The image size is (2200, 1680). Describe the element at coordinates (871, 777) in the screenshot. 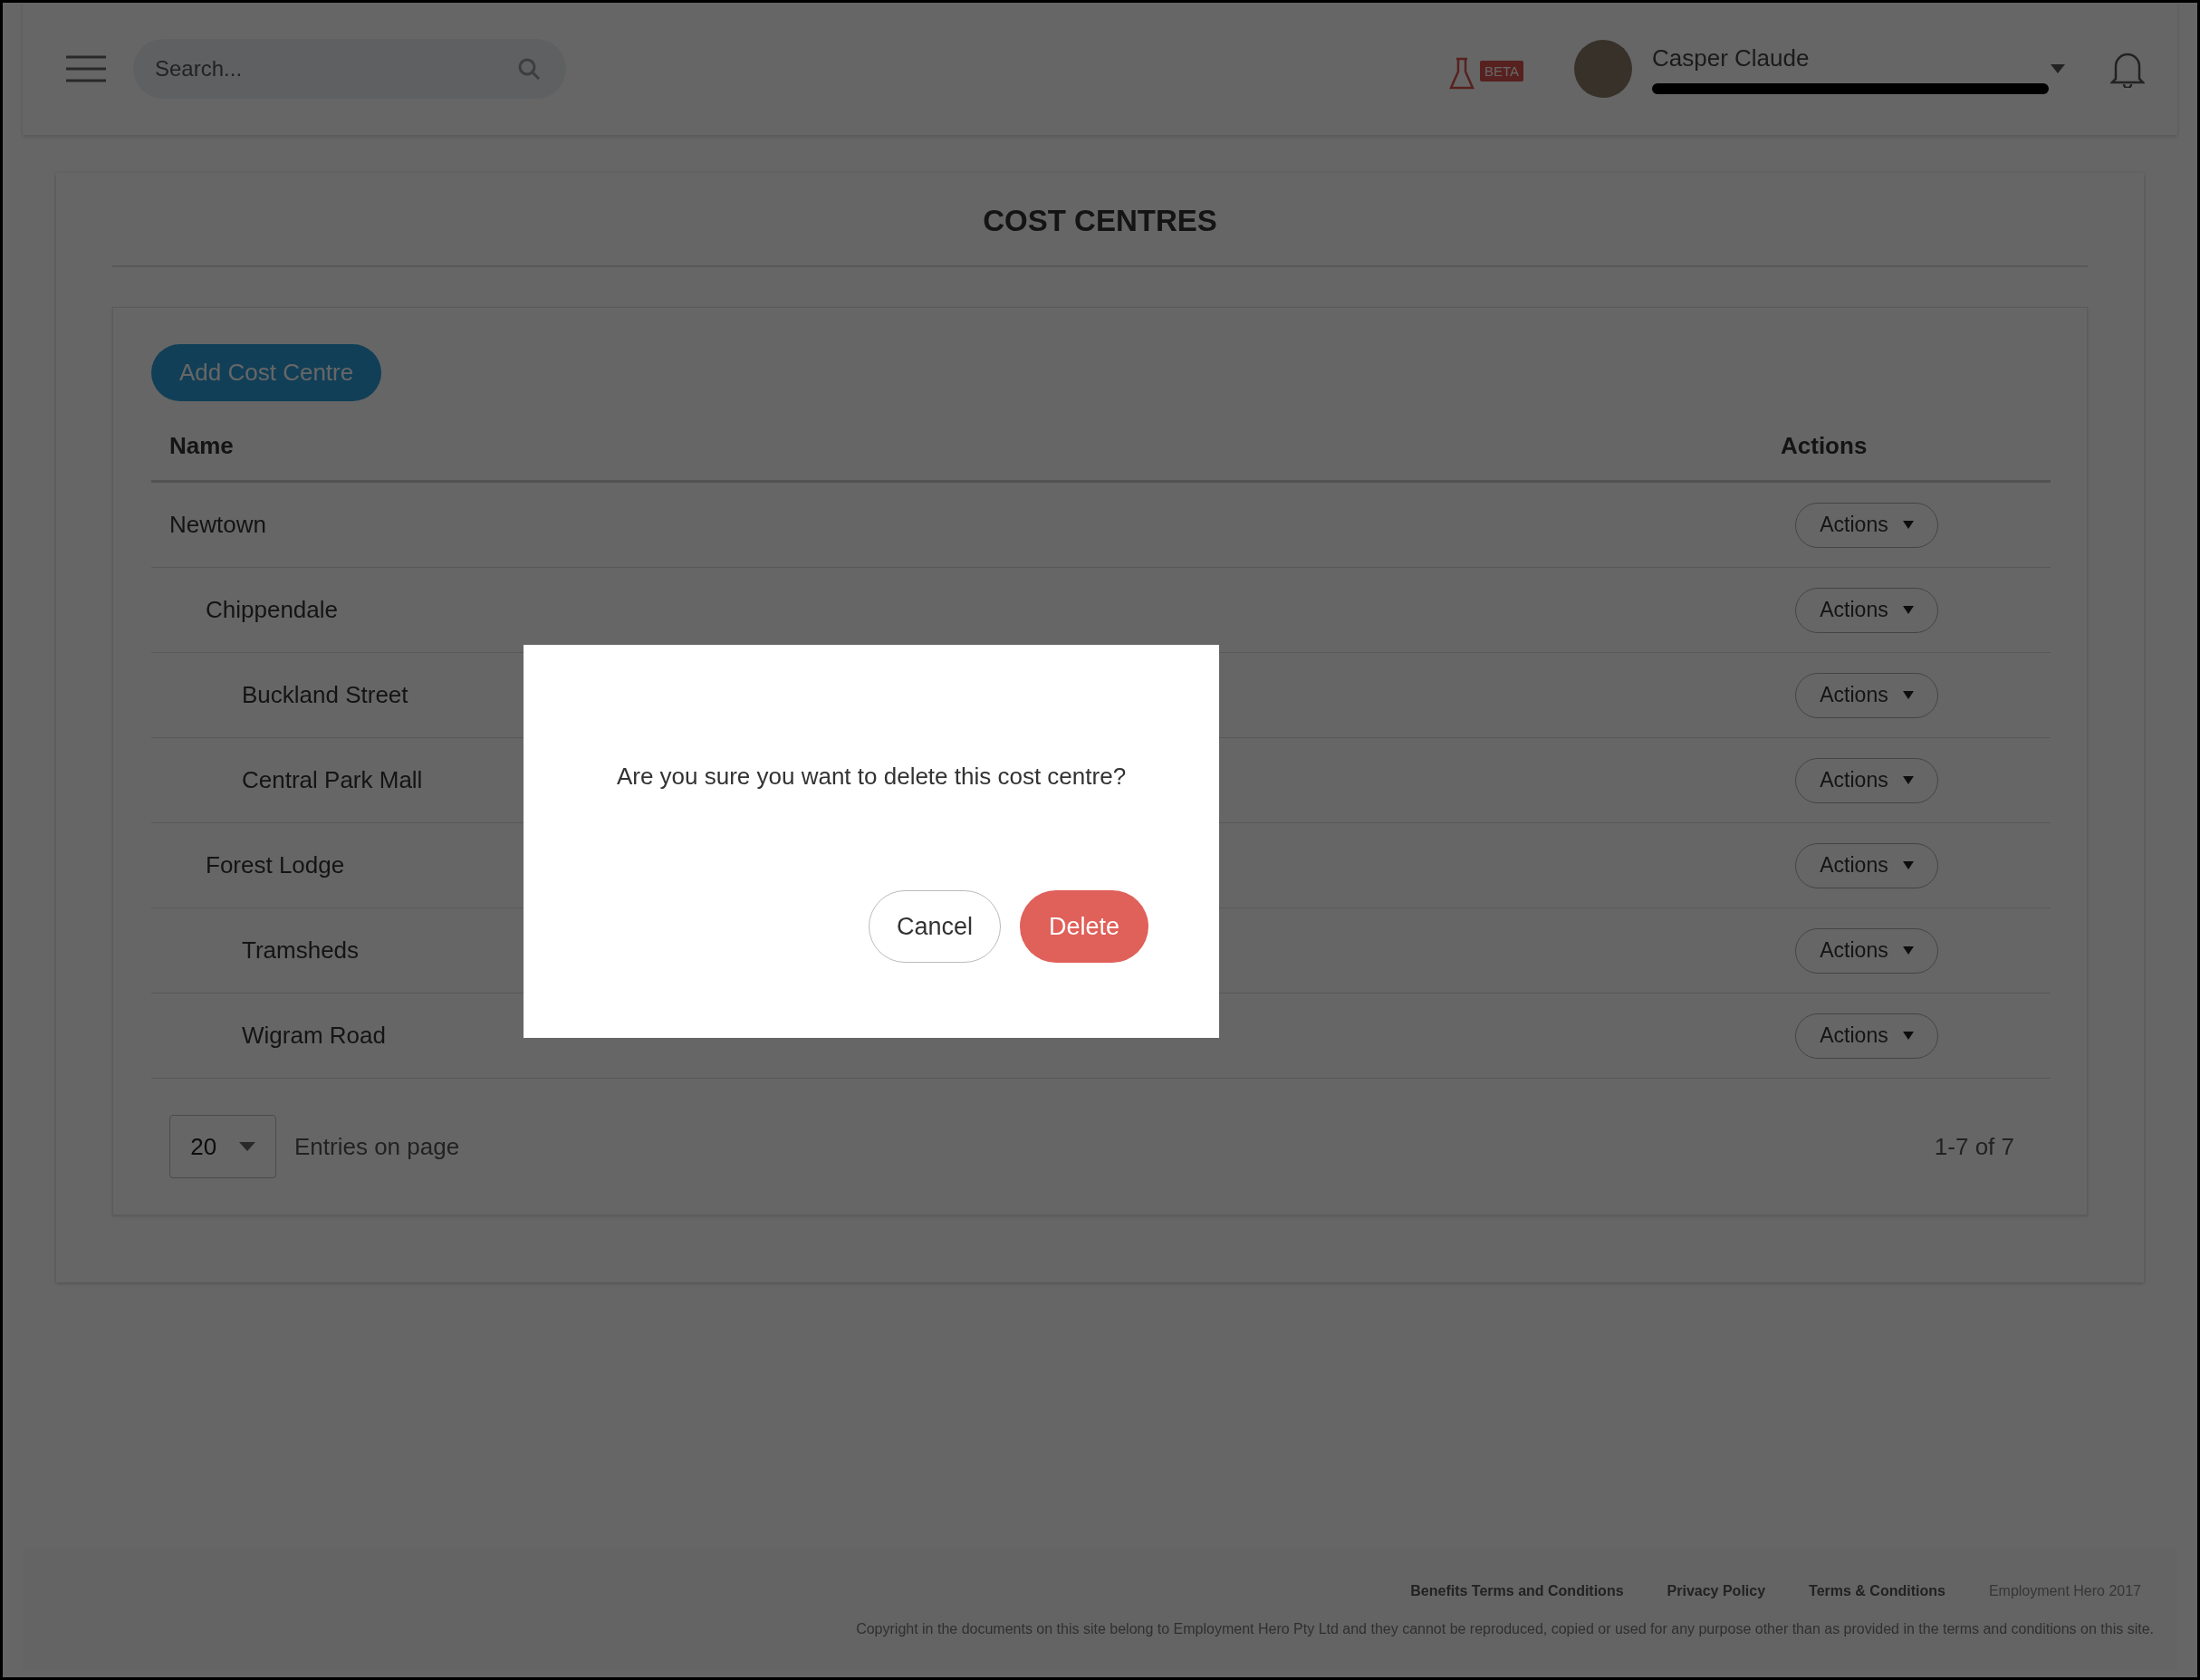

I see `dialog-message: Are you sure you want to delete this cost centre?` at that location.